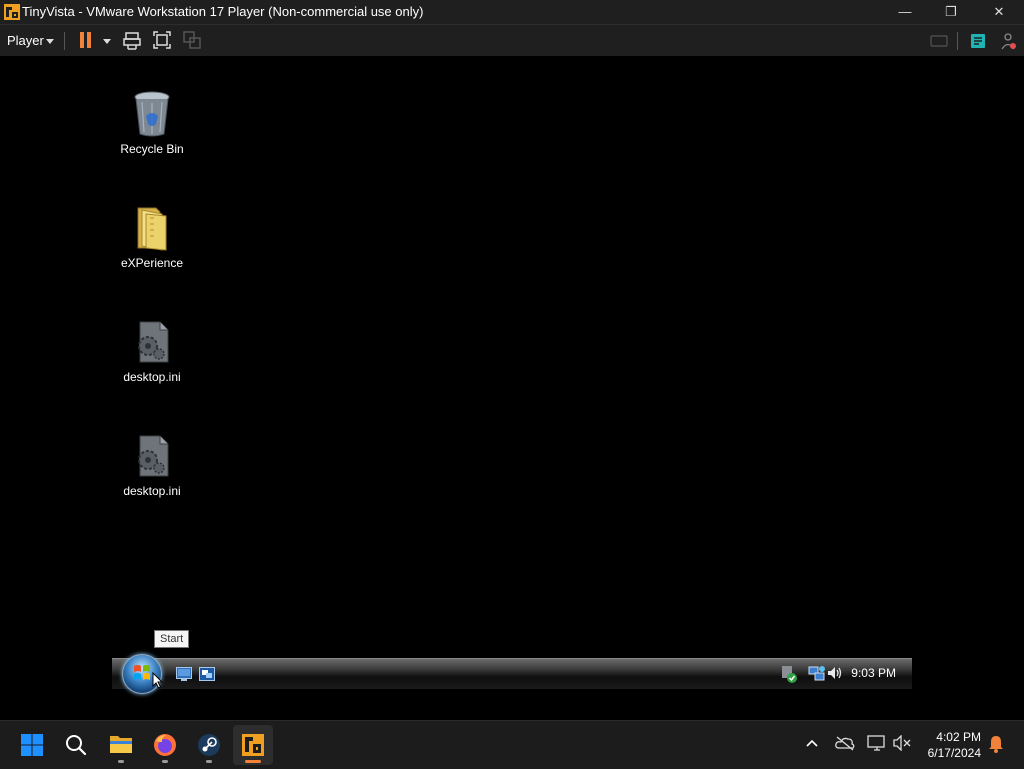  Describe the element at coordinates (64, 41) in the screenshot. I see `toolbar-separator` at that location.